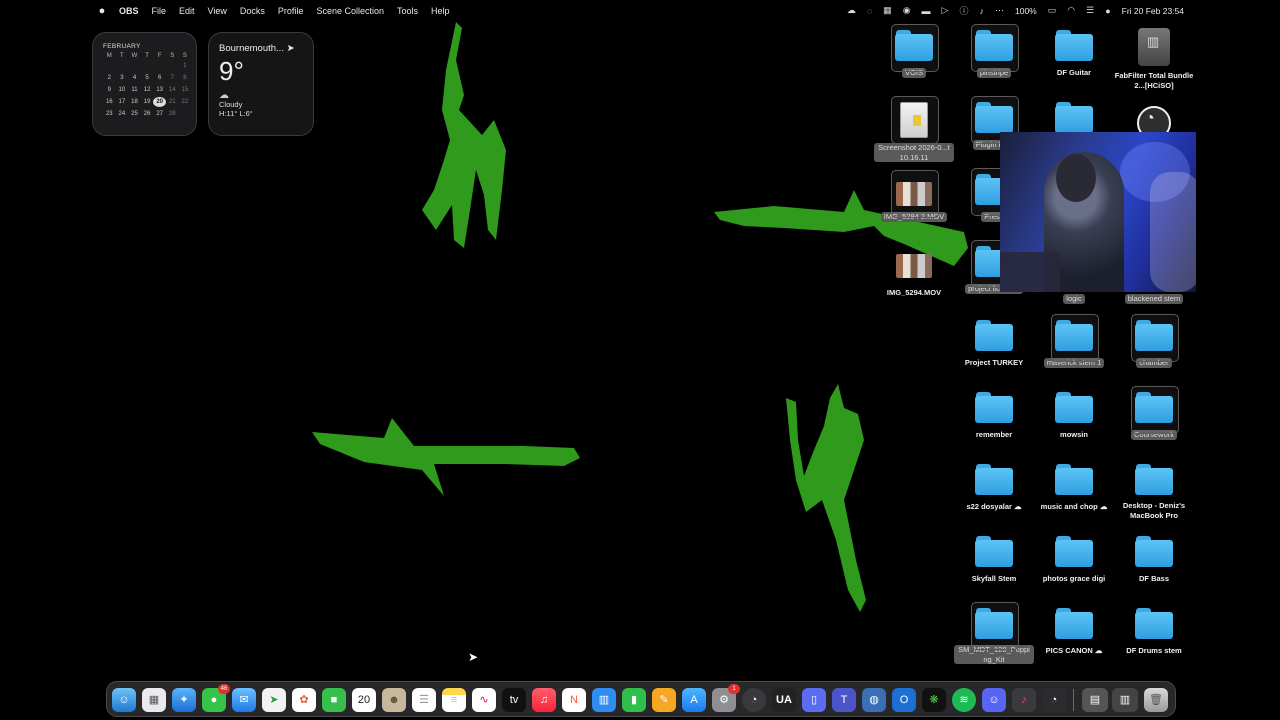 This screenshot has width=1280, height=720. What do you see at coordinates (754, 700) in the screenshot?
I see `dock-obs: ◔` at bounding box center [754, 700].